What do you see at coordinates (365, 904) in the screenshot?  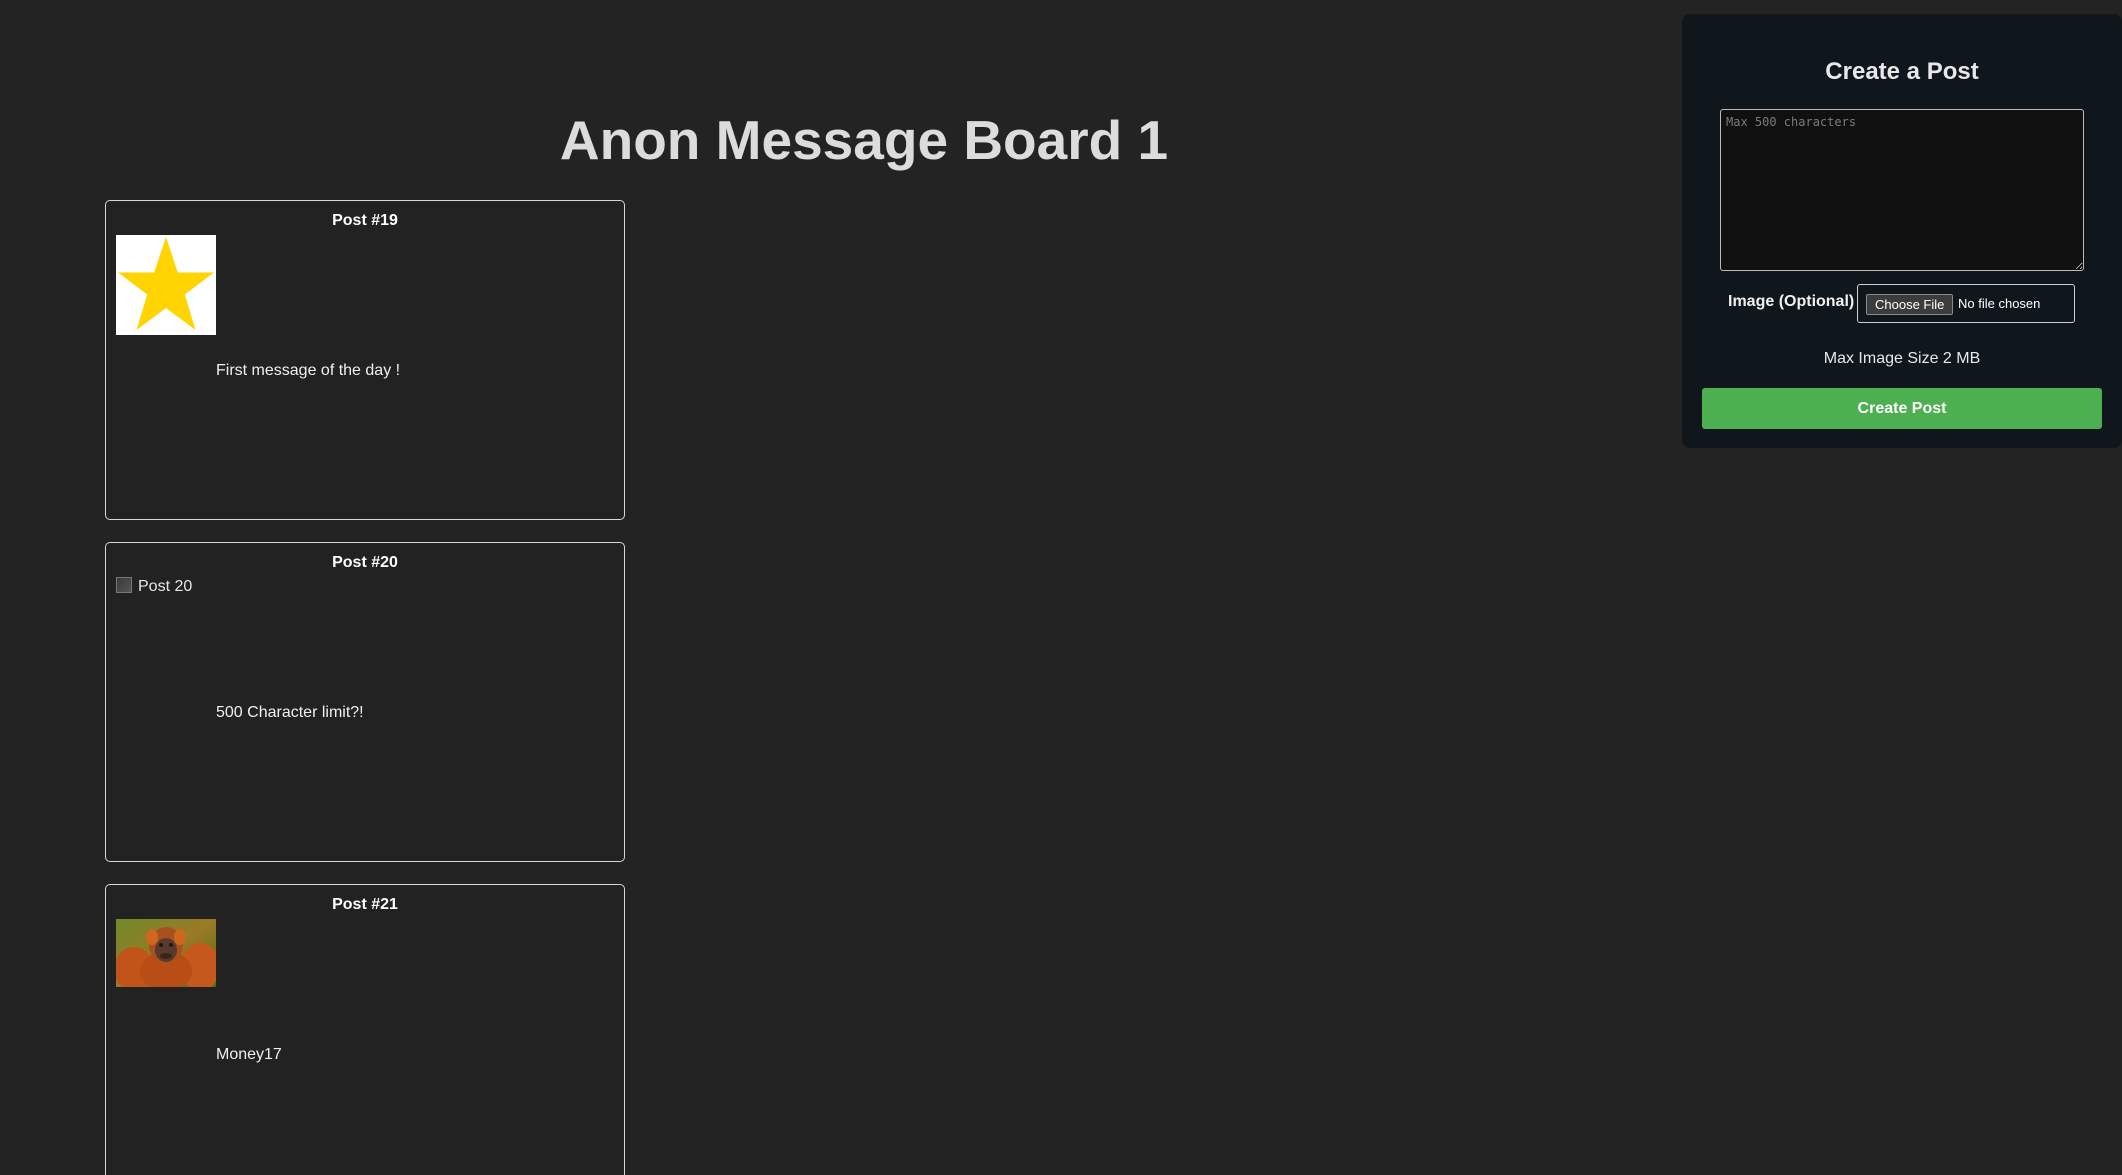 I see `post-title: Post #21` at bounding box center [365, 904].